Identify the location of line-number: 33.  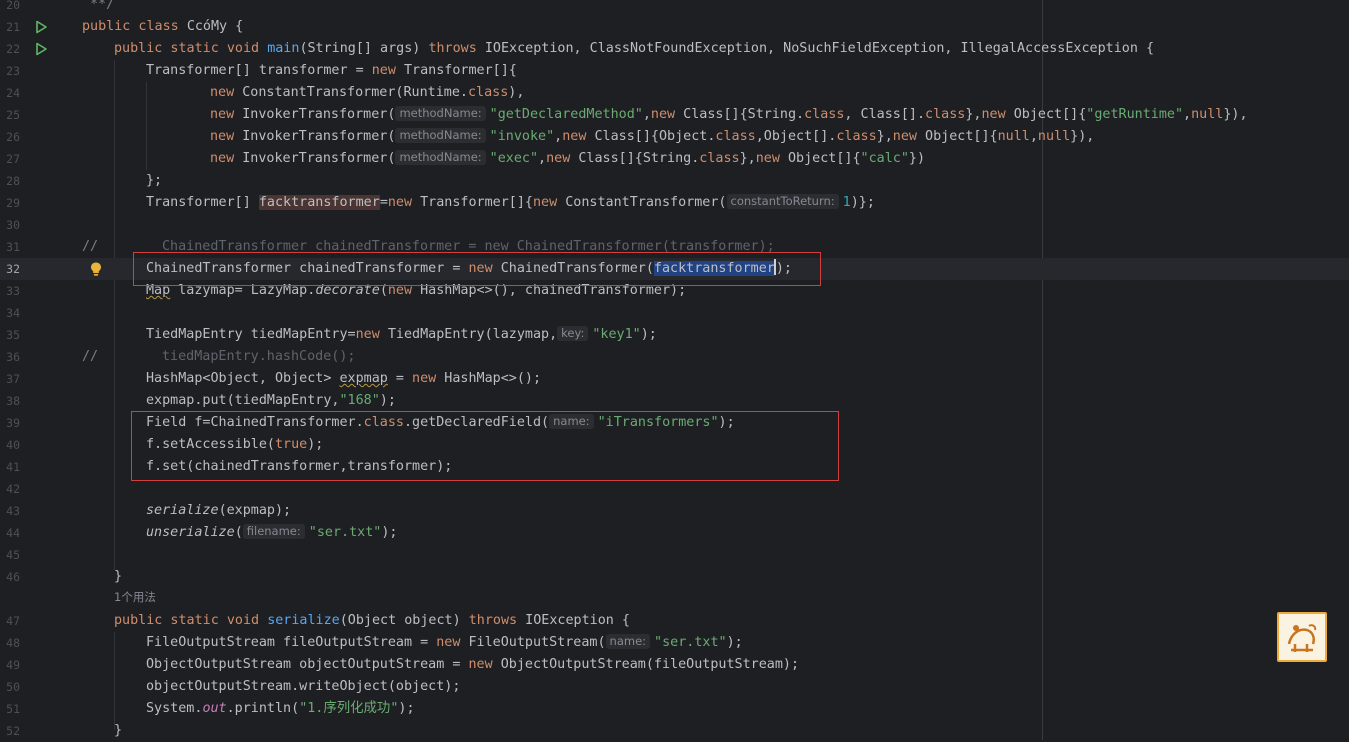
(13, 291).